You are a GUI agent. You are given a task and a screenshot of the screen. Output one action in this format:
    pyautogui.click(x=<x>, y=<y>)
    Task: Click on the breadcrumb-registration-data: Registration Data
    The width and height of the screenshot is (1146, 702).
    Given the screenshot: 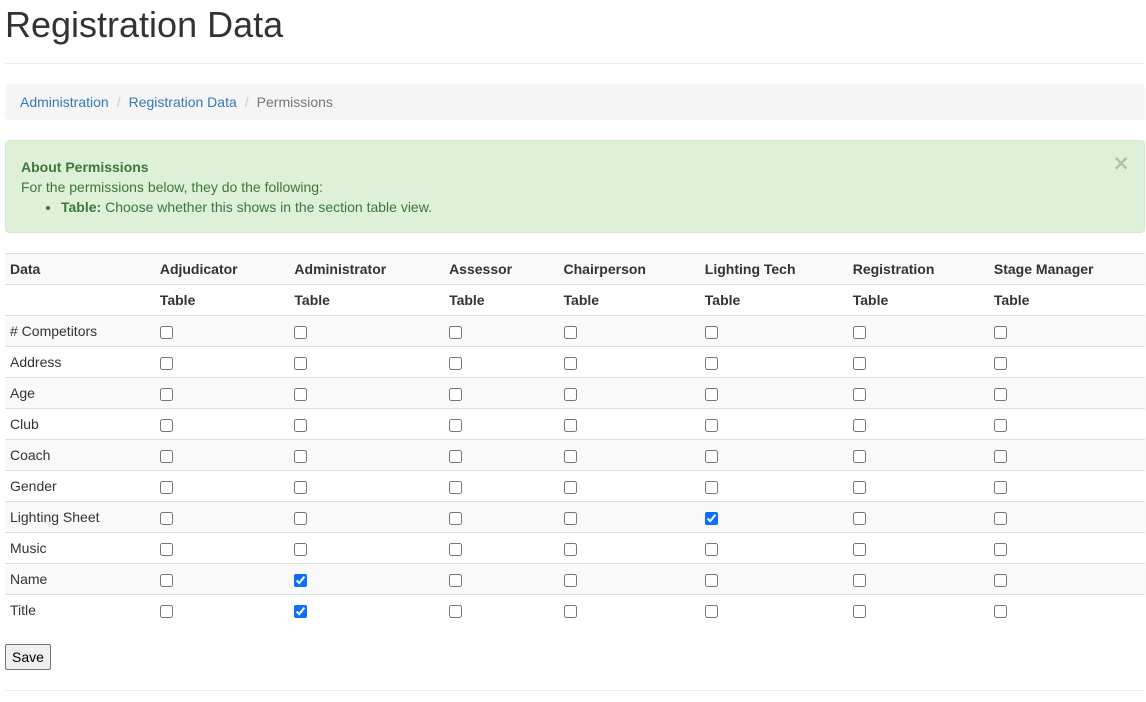 What is the action you would take?
    pyautogui.click(x=183, y=102)
    